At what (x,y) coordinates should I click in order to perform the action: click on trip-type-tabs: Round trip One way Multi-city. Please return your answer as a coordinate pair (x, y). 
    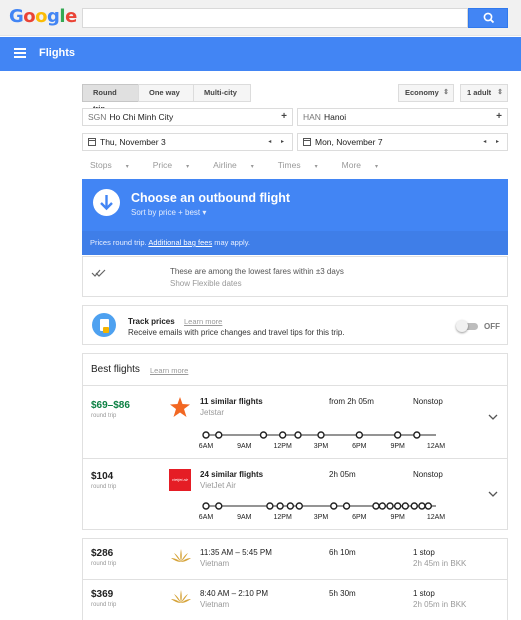
    Looking at the image, I should click on (166, 98).